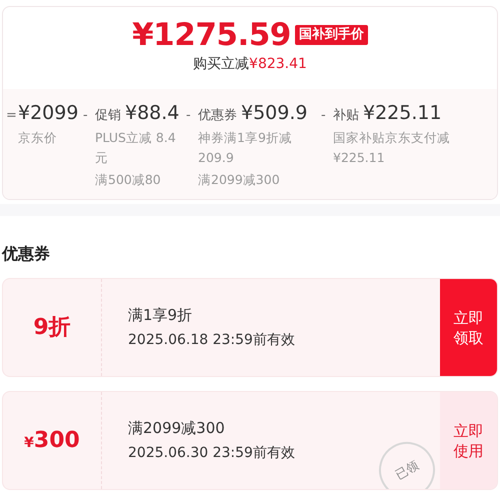  What do you see at coordinates (10, 116) in the screenshot?
I see `operator-sign: =` at bounding box center [10, 116].